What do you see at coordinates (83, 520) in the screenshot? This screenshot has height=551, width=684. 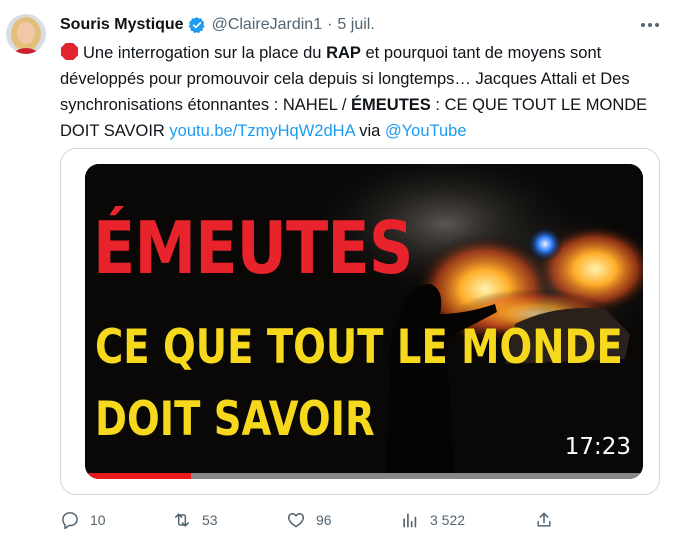 I see `reply-button: 10` at bounding box center [83, 520].